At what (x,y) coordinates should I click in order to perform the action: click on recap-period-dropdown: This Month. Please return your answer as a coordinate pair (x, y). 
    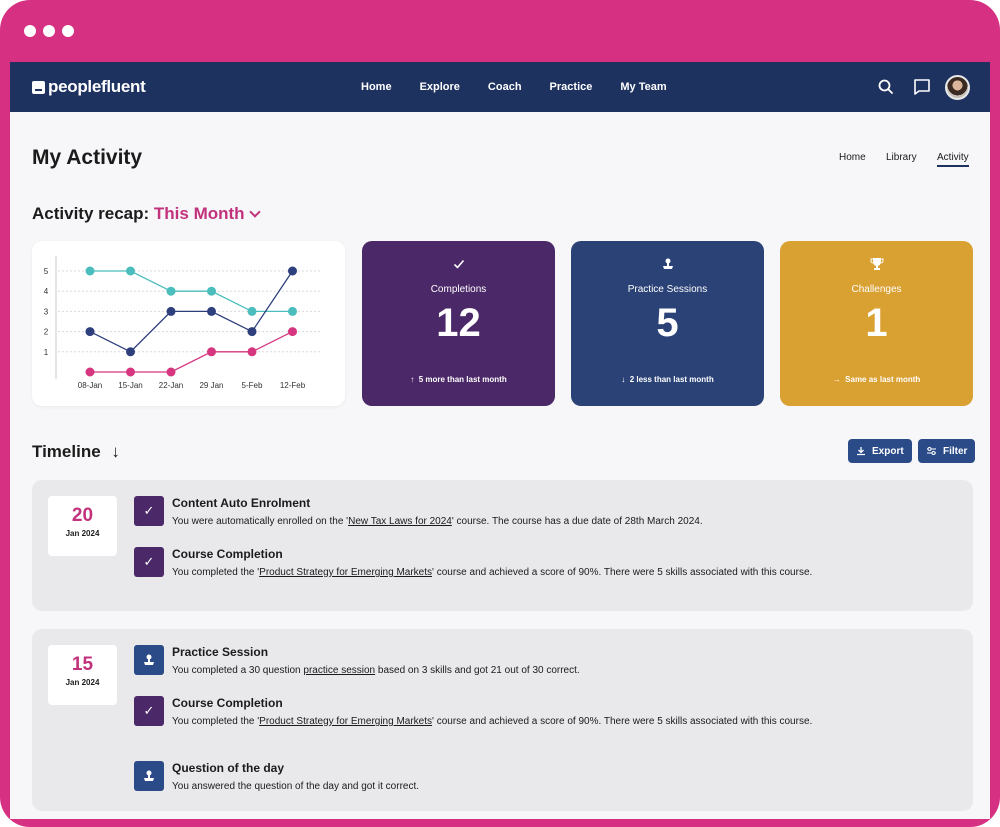
    Looking at the image, I should click on (207, 213).